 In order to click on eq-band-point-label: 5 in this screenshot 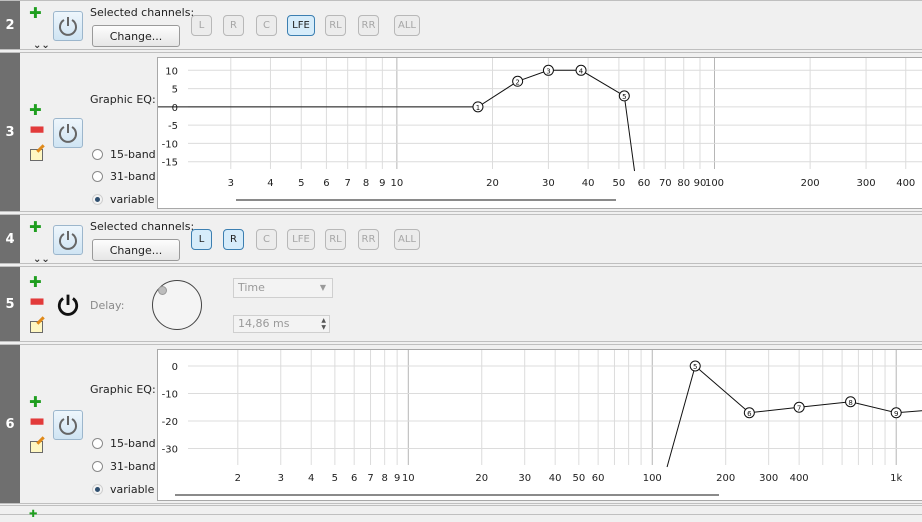, I will do `click(624, 97)`.